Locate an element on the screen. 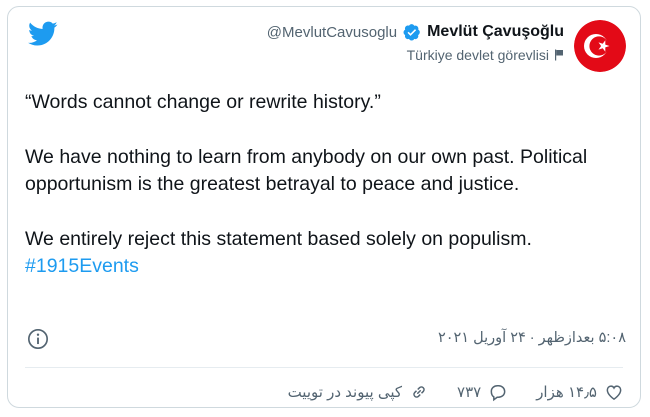 This screenshot has width=650, height=417. verified-badge-icon is located at coordinates (411, 32).